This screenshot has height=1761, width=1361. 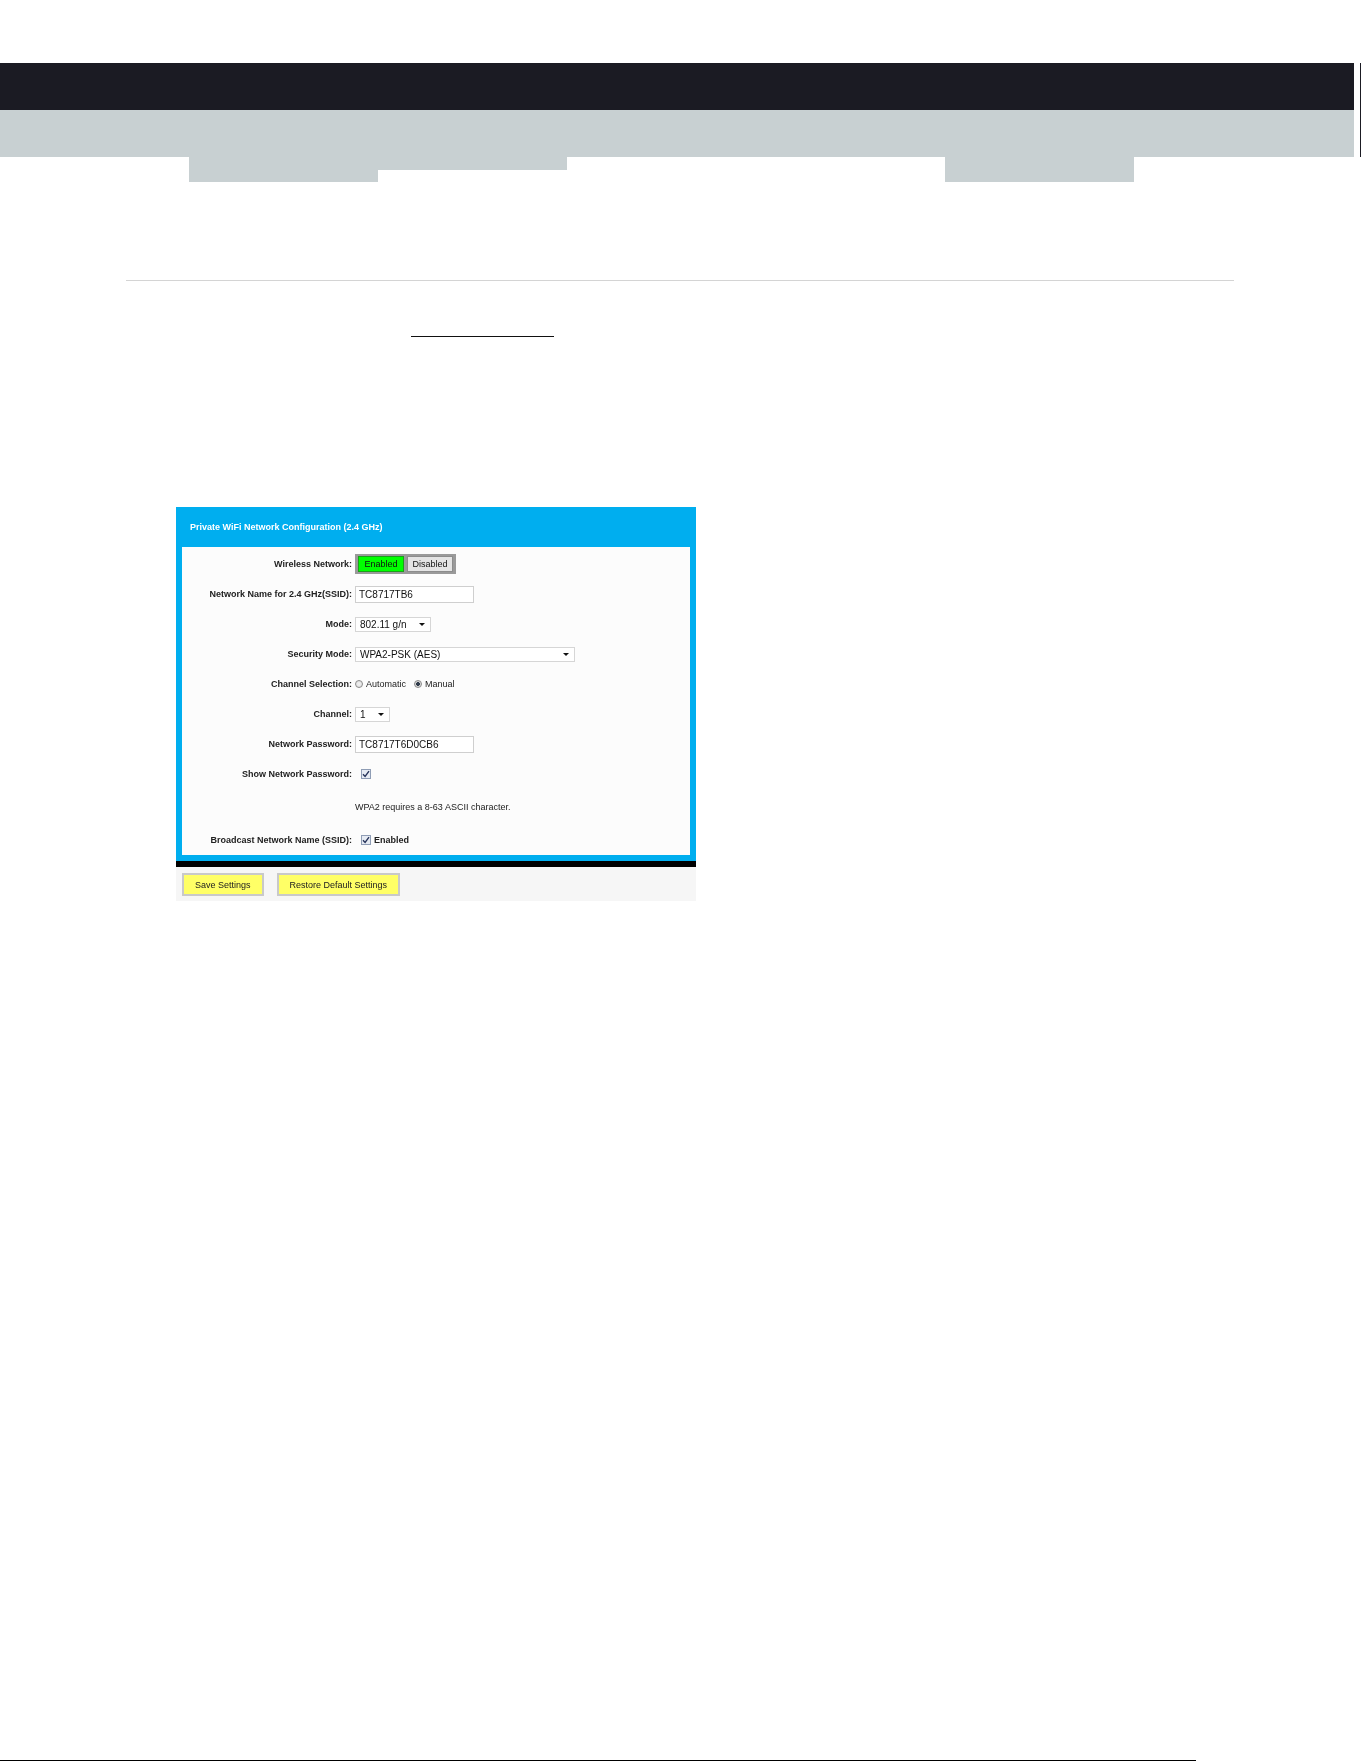 I want to click on field-label: Broadcast Network Name (SSID):, so click(x=280, y=840).